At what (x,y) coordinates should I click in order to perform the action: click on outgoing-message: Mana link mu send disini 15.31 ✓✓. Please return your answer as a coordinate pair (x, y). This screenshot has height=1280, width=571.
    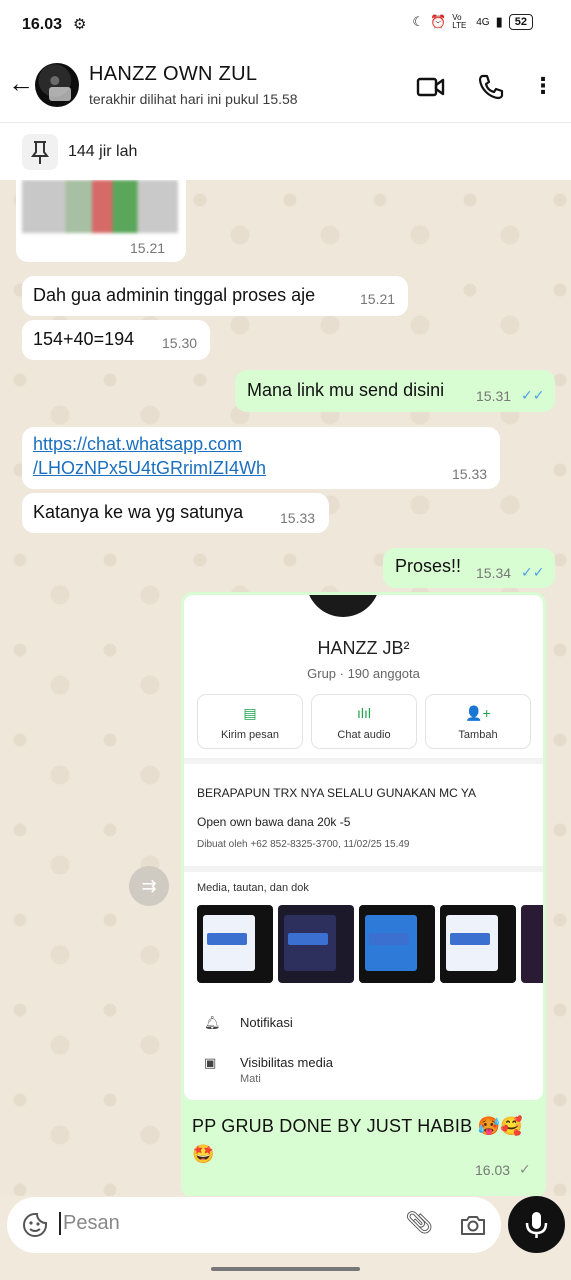
    Looking at the image, I should click on (395, 391).